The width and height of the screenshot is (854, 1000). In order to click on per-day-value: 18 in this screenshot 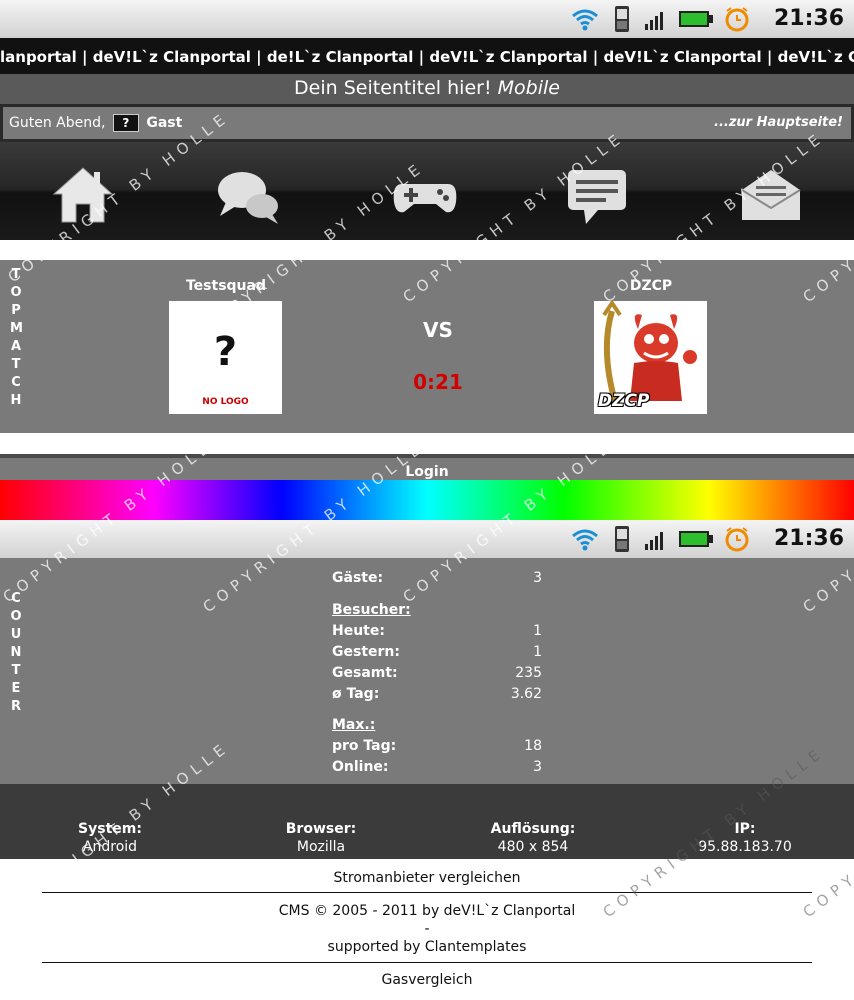, I will do `click(533, 746)`.